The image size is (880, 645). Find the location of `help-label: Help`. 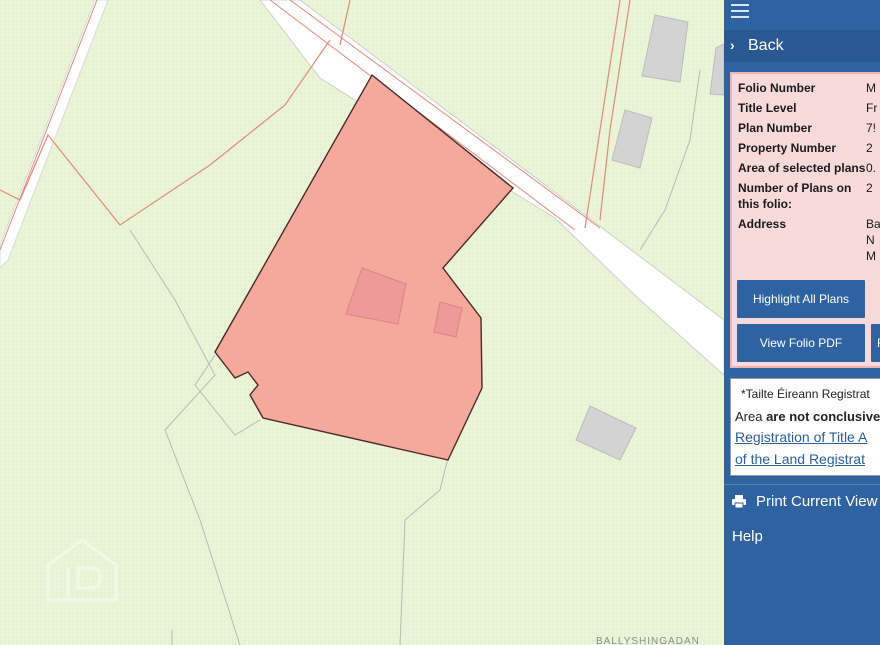

help-label: Help is located at coordinates (747, 536).